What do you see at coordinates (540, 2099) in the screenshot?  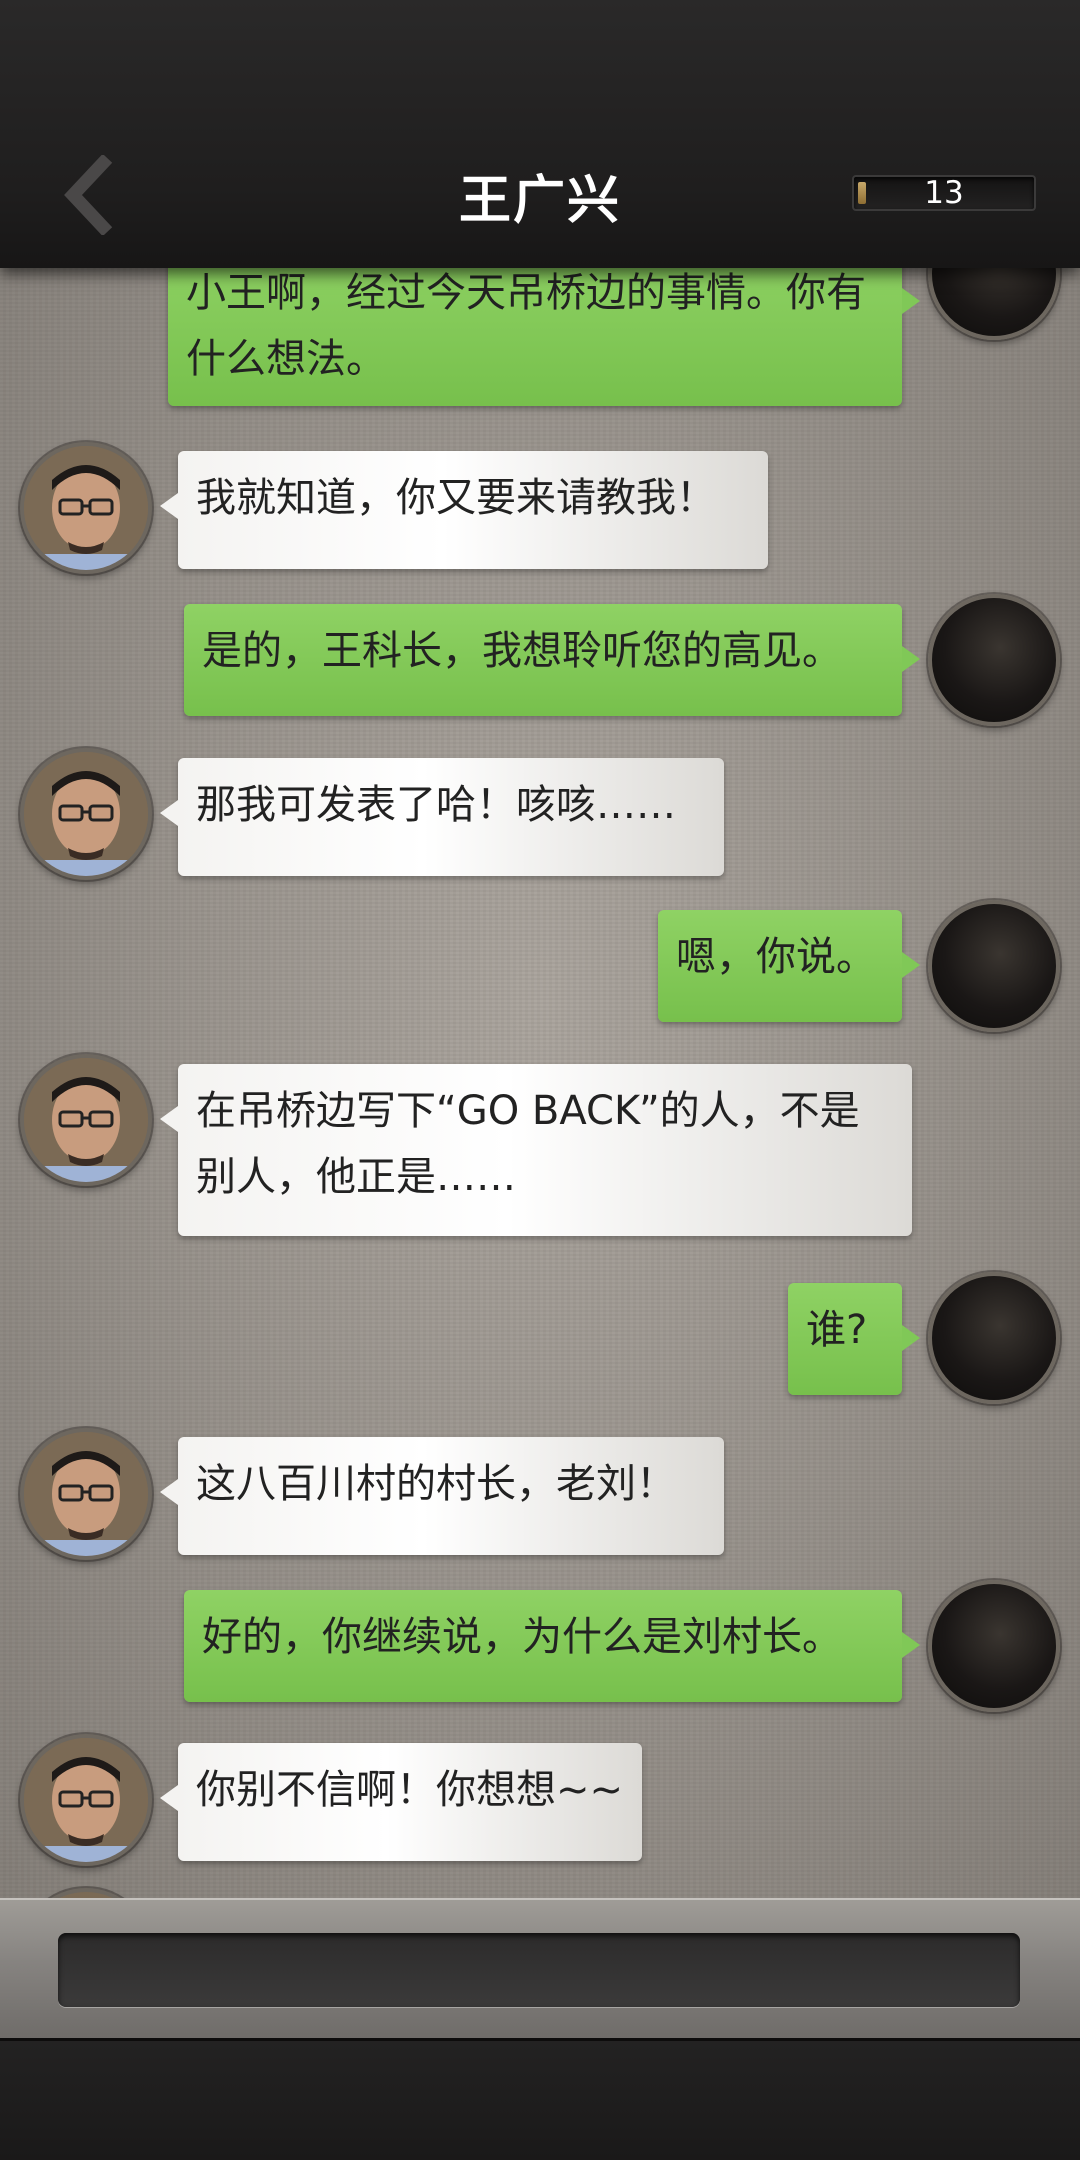 I see `bottom-bar` at bounding box center [540, 2099].